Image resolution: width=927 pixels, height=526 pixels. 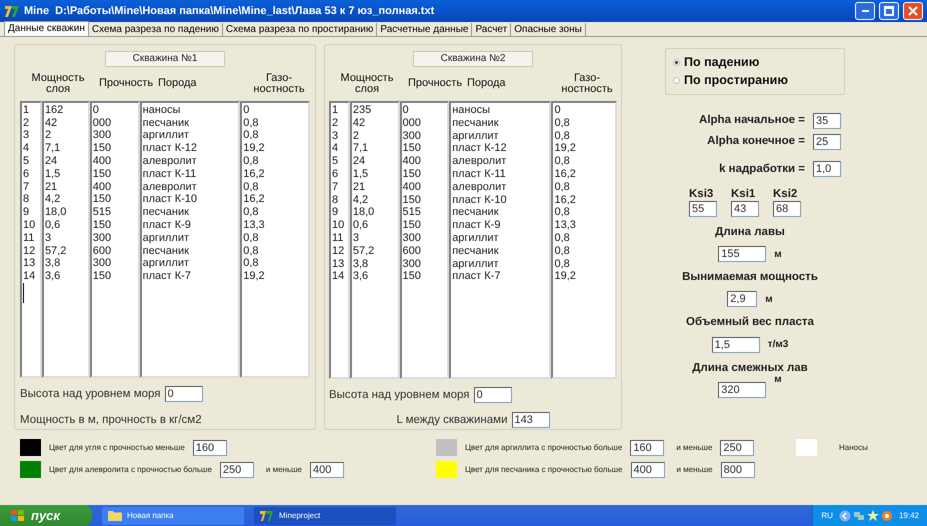 I want to click on list-item: 0, so click(x=115, y=110).